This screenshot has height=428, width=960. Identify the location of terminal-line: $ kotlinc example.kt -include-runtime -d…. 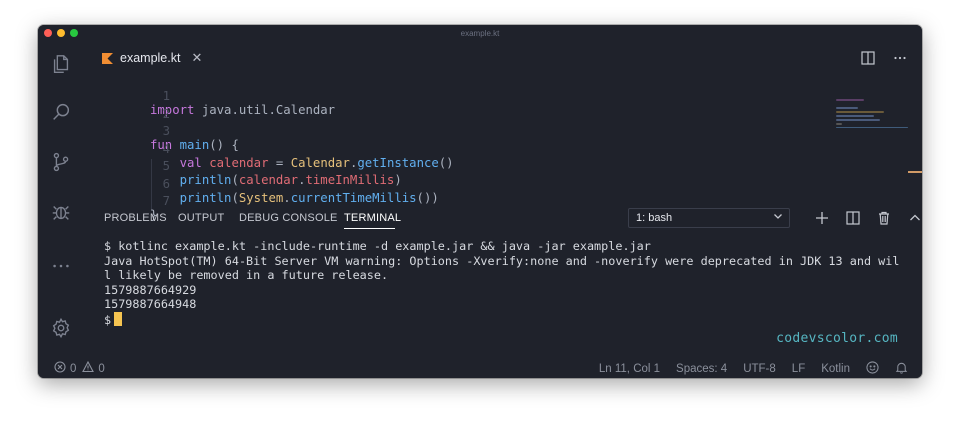
(377, 246).